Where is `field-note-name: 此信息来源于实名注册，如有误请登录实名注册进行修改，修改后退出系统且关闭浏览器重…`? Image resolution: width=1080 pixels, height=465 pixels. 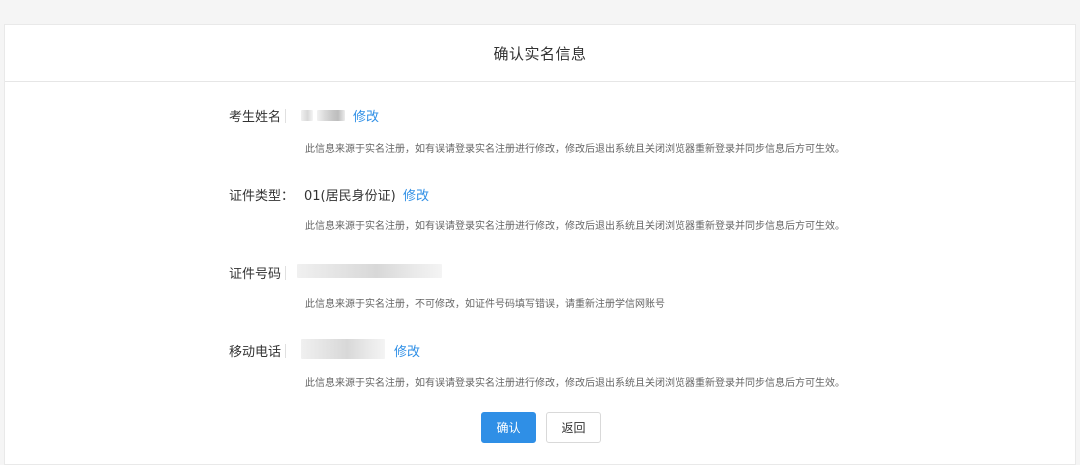 field-note-name: 此信息来源于实名注册，如有误请登录实名注册进行修改，修改后退出系统且关闭浏览器重… is located at coordinates (575, 149).